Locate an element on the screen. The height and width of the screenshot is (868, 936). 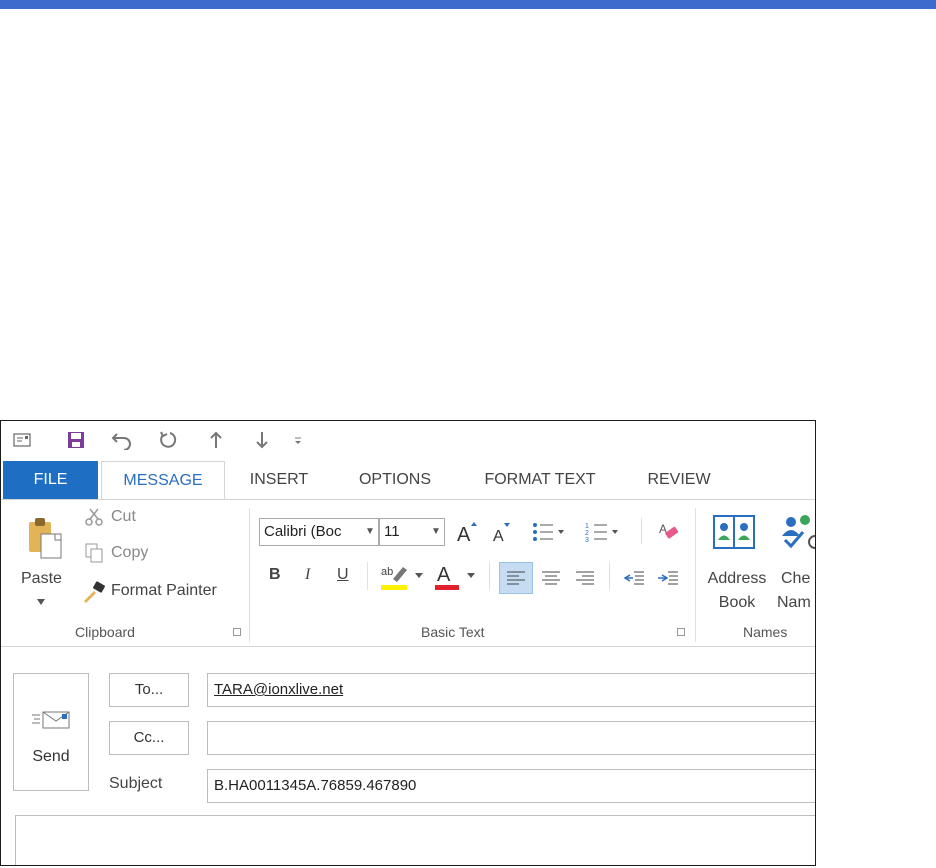
quick-access-toolbar is located at coordinates (408, 440).